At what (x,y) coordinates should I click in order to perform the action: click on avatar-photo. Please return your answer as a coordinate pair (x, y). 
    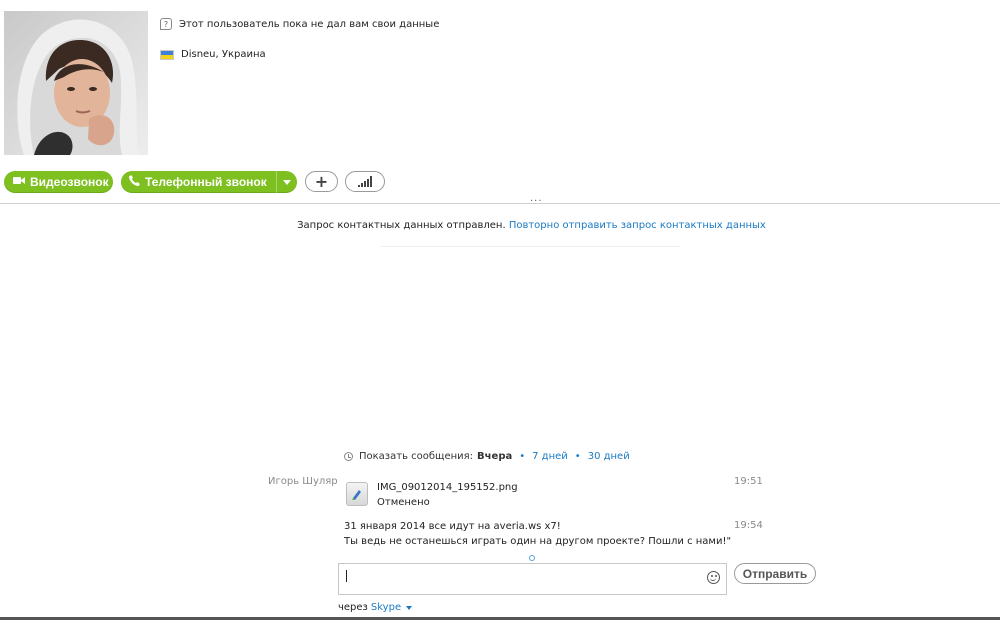
    Looking at the image, I should click on (76, 83).